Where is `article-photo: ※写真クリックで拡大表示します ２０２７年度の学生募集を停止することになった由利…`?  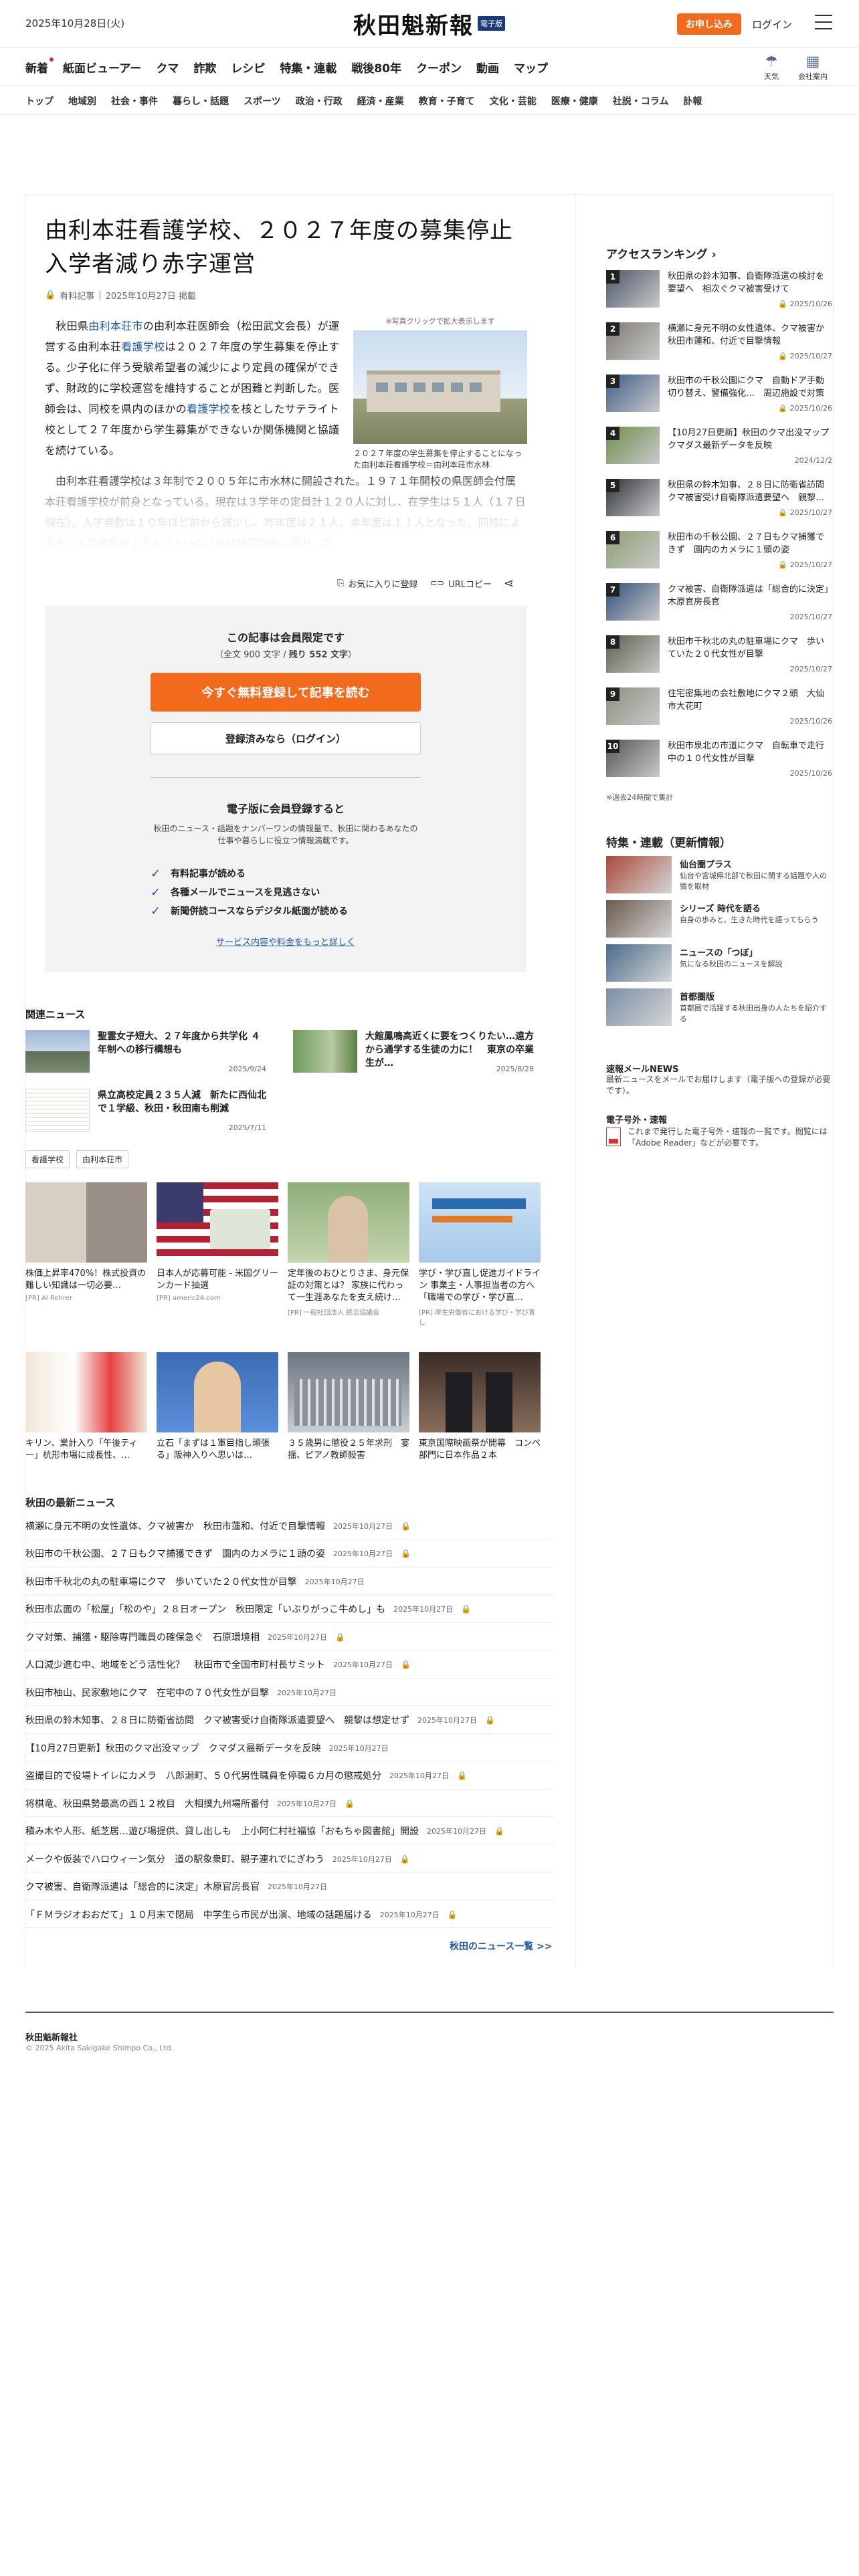
article-photo: ※写真クリックで拡大表示します ２０２７年度の学生募集を停止することになった由利… is located at coordinates (440, 393).